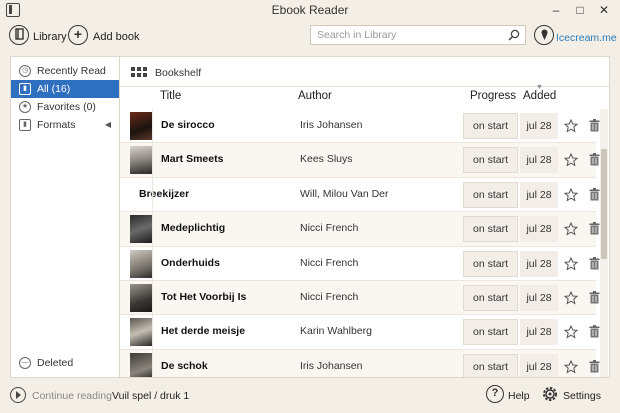  I want to click on sidebar-item-deleted: — Deleted, so click(65, 363).